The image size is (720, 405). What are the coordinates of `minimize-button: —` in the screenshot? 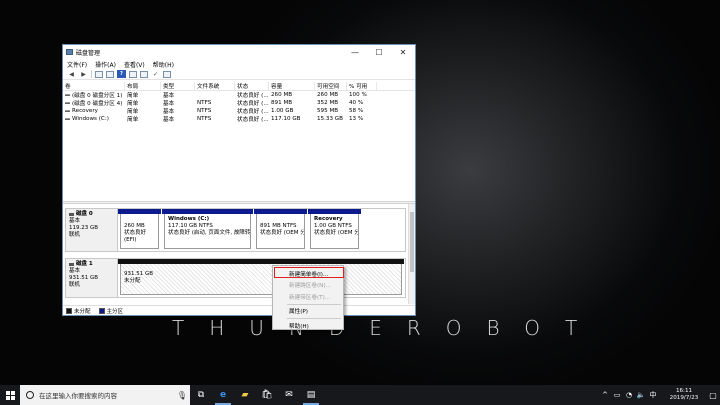 It's located at (355, 52).